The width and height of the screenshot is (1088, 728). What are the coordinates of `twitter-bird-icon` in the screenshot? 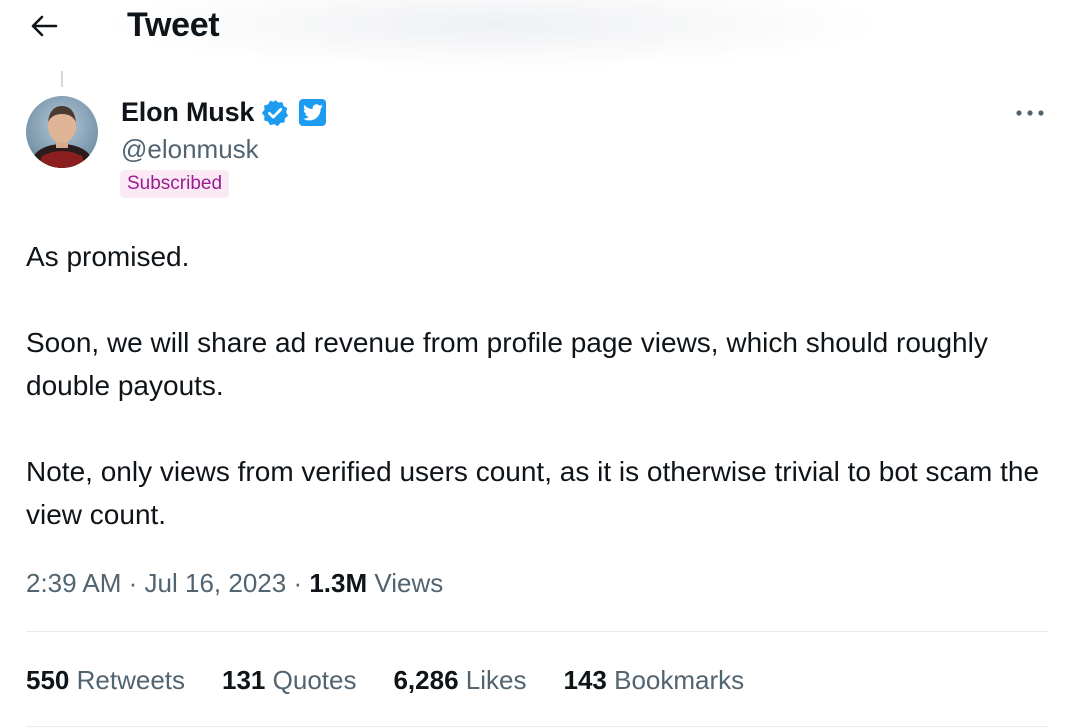 It's located at (312, 112).